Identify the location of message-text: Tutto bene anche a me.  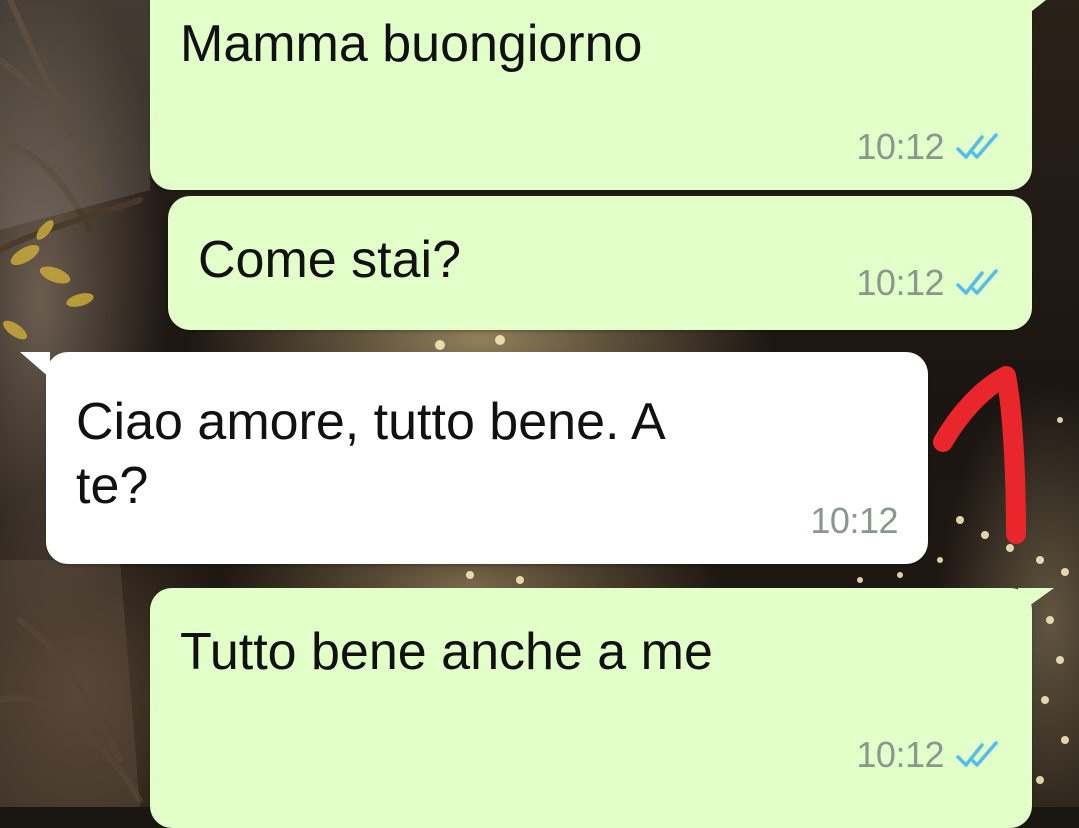
(446, 652).